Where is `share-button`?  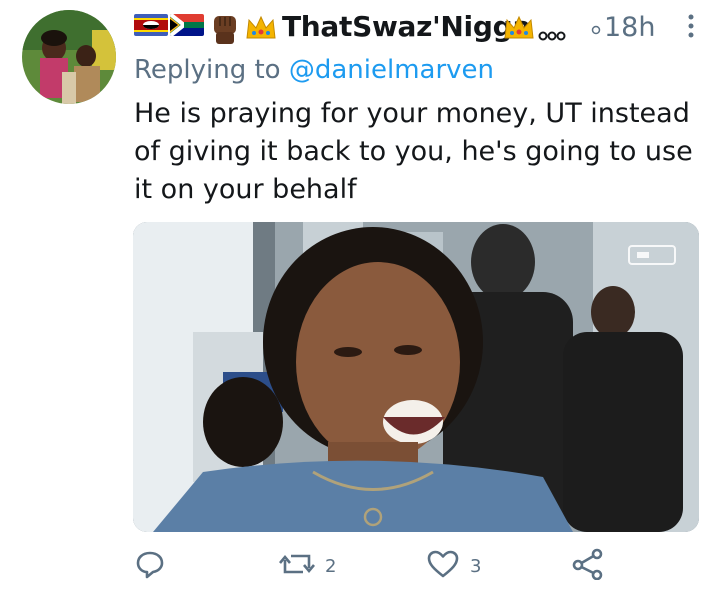 share-button is located at coordinates (588, 566).